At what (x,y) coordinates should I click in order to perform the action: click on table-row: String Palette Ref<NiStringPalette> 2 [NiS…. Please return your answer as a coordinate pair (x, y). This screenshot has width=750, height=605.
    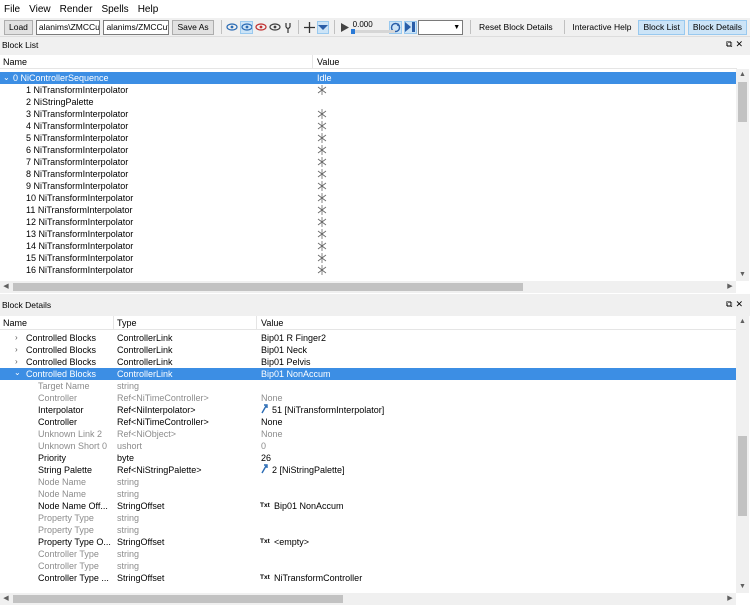
    Looking at the image, I should click on (368, 470).